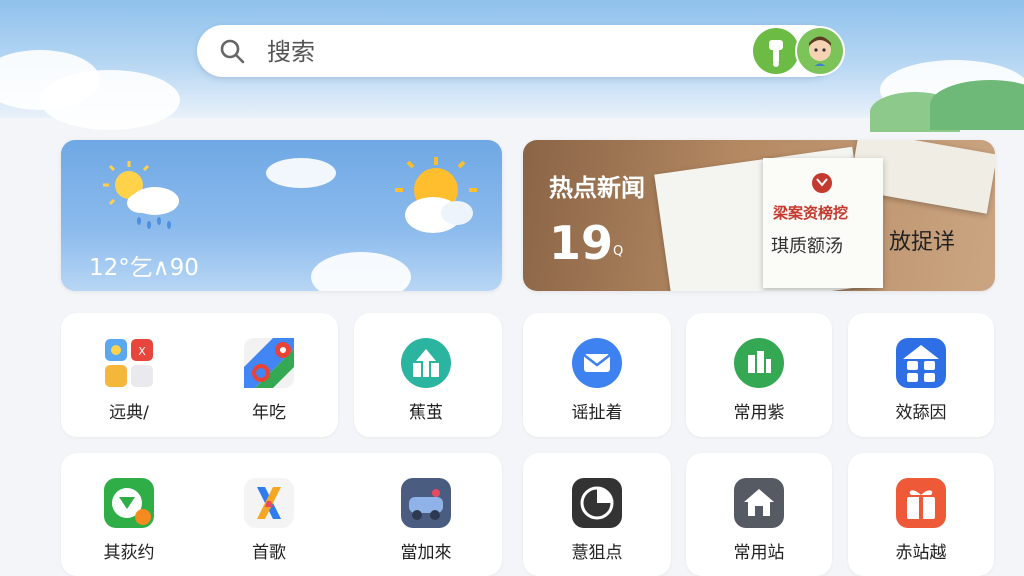 Image resolution: width=1024 pixels, height=576 pixels. Describe the element at coordinates (597, 503) in the screenshot. I see `pie-chart-icon` at that location.